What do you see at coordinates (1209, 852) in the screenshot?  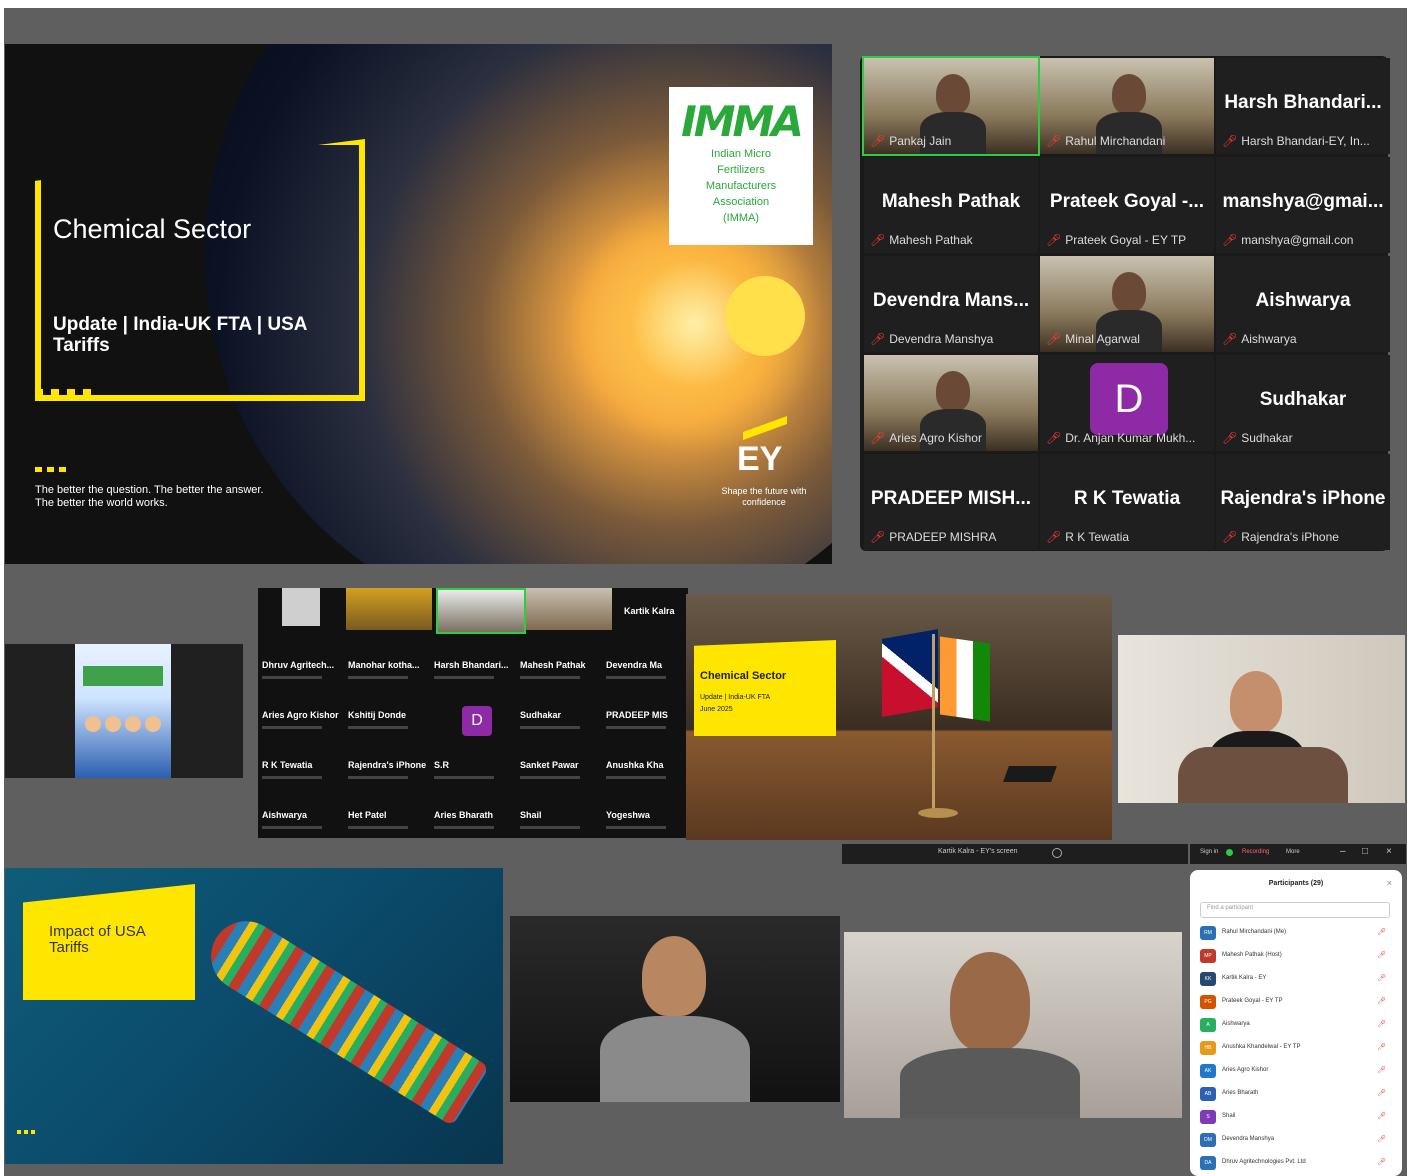 I see `sign-in-link: Sign in` at bounding box center [1209, 852].